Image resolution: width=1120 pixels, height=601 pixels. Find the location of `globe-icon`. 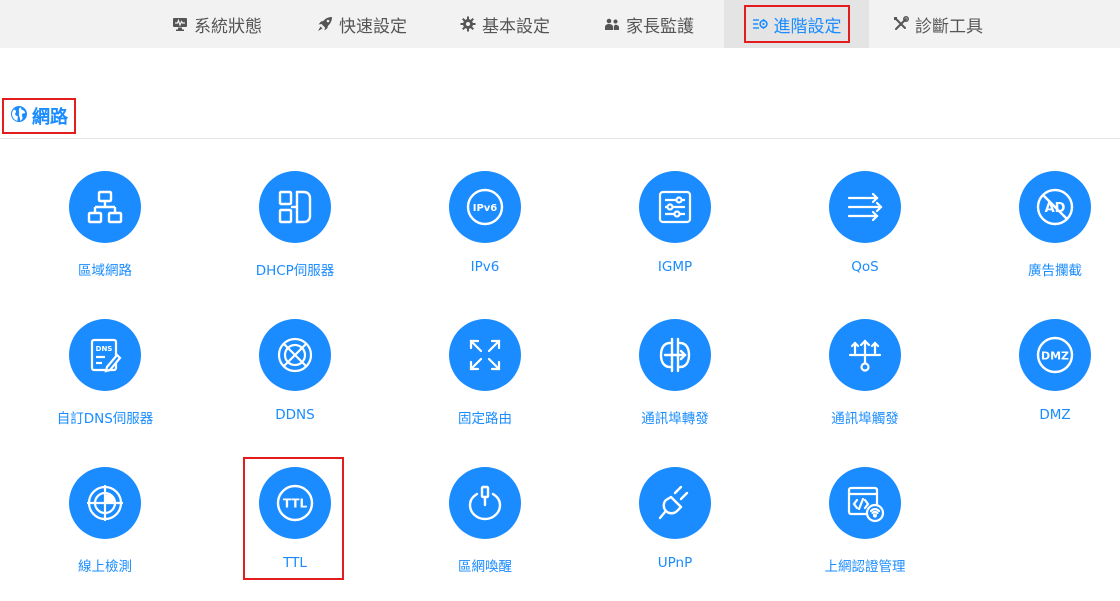

globe-icon is located at coordinates (19, 116).